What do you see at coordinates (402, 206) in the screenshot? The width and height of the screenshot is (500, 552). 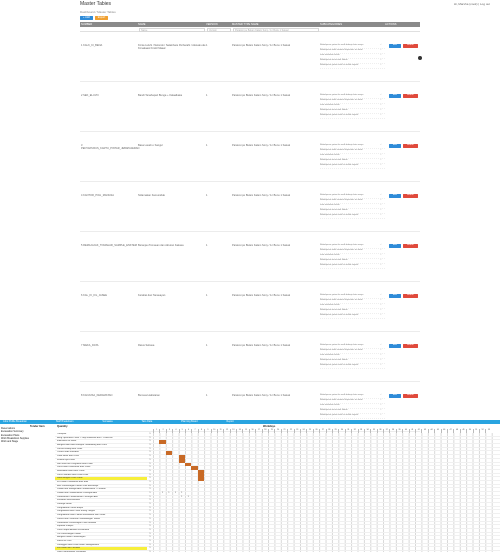 I see `row-actions: Edit Delete` at bounding box center [402, 206].